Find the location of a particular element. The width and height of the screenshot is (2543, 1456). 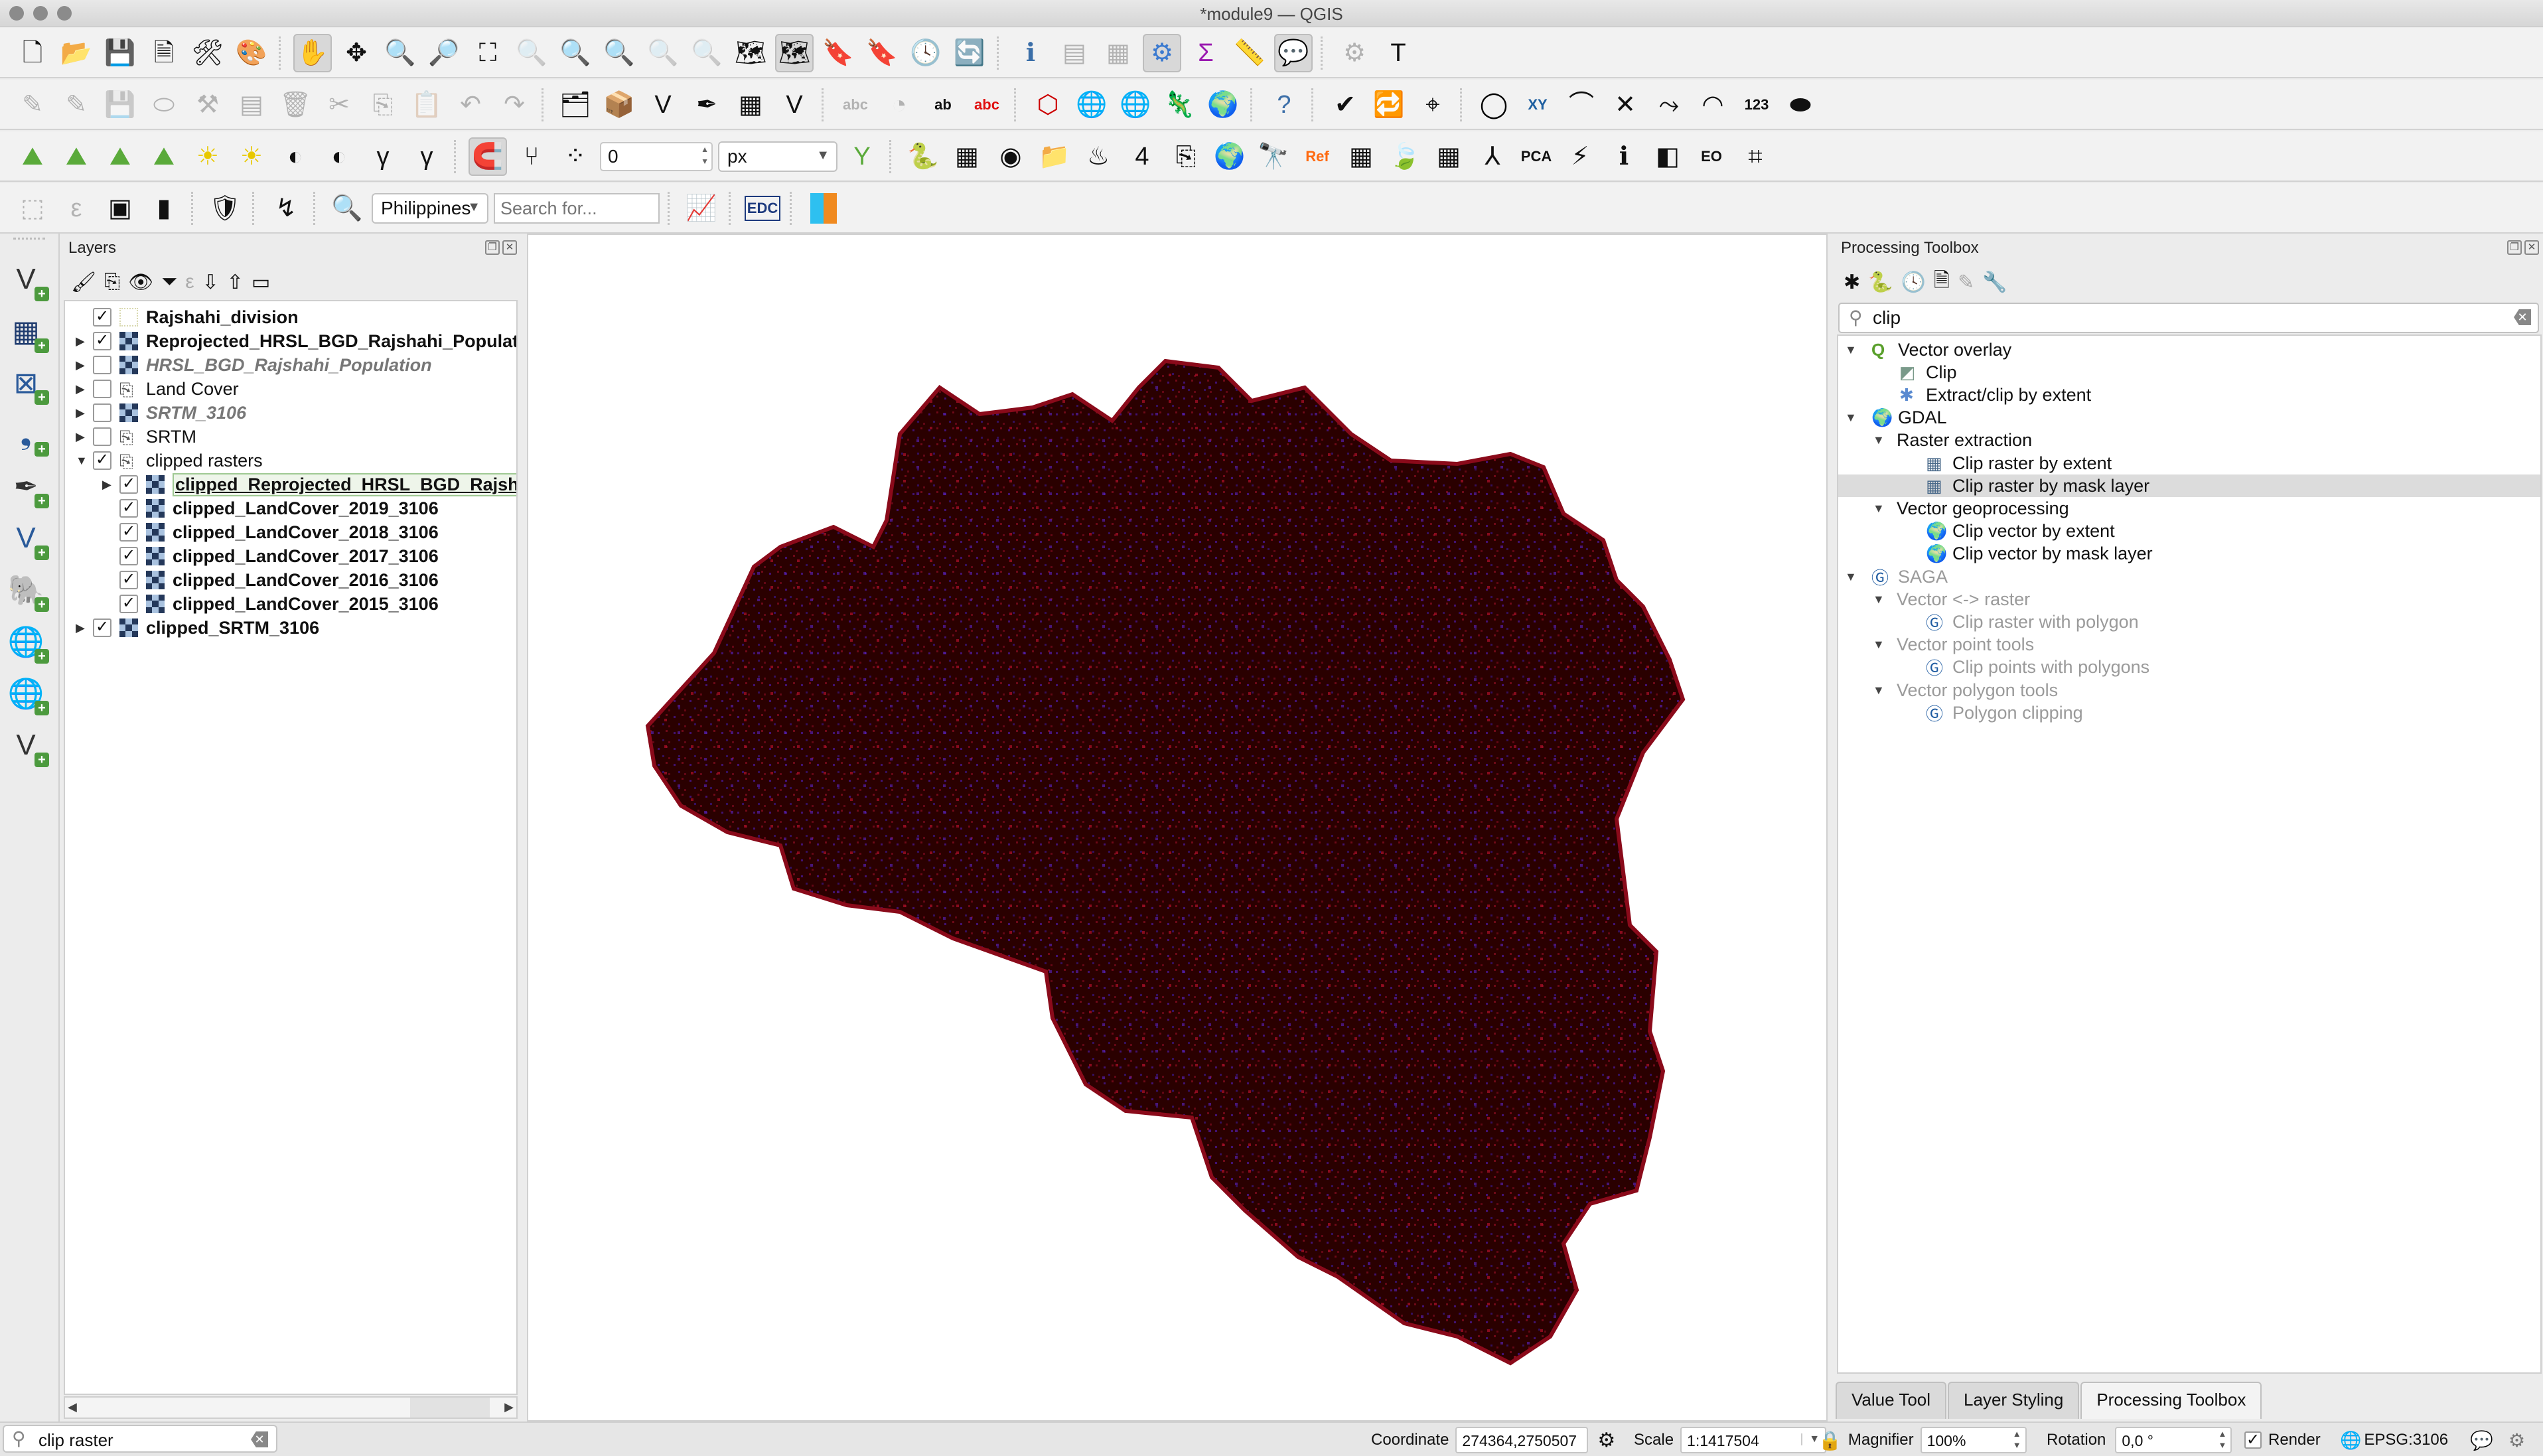

digitize-button: ⬭ is located at coordinates (164, 105).